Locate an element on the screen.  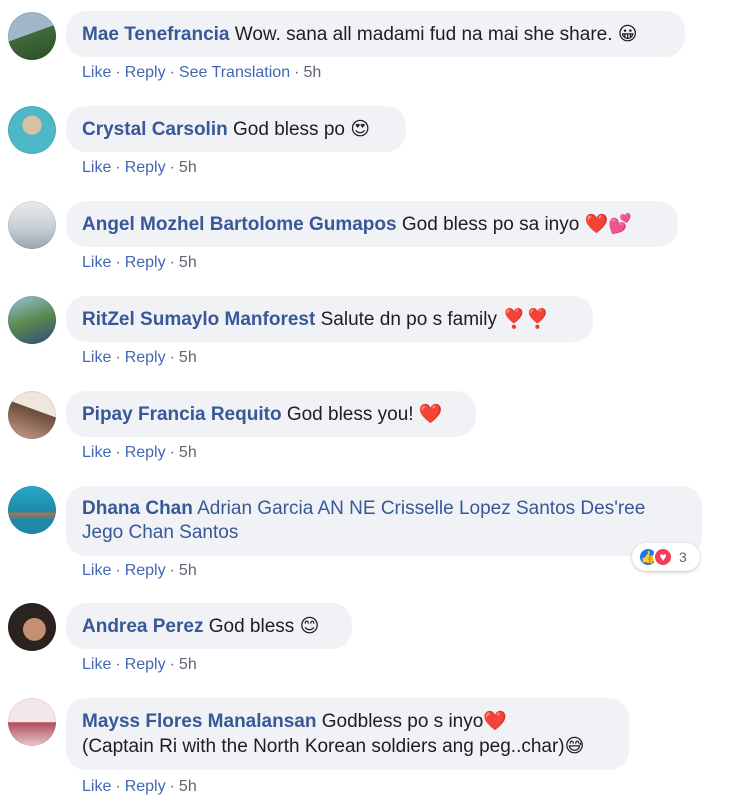
comment-text: Salute dn po s family is located at coordinates (408, 319).